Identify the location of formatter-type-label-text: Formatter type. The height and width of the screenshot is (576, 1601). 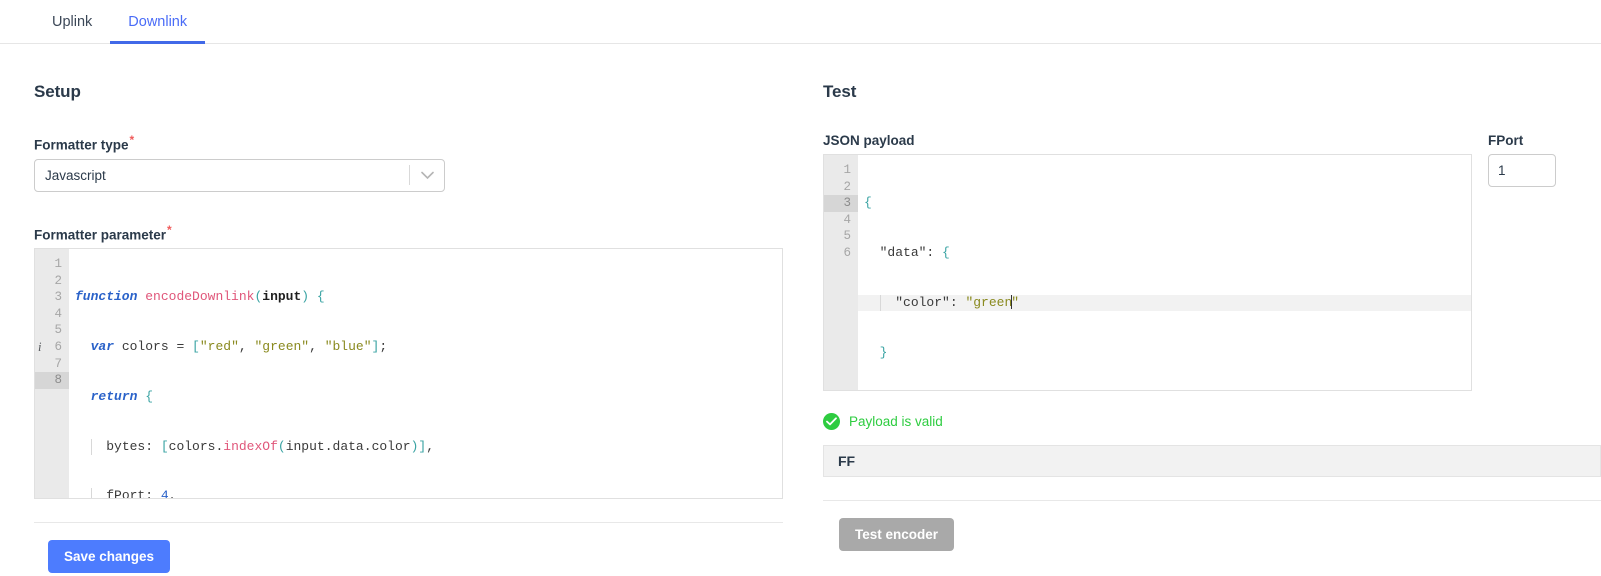
(81, 145).